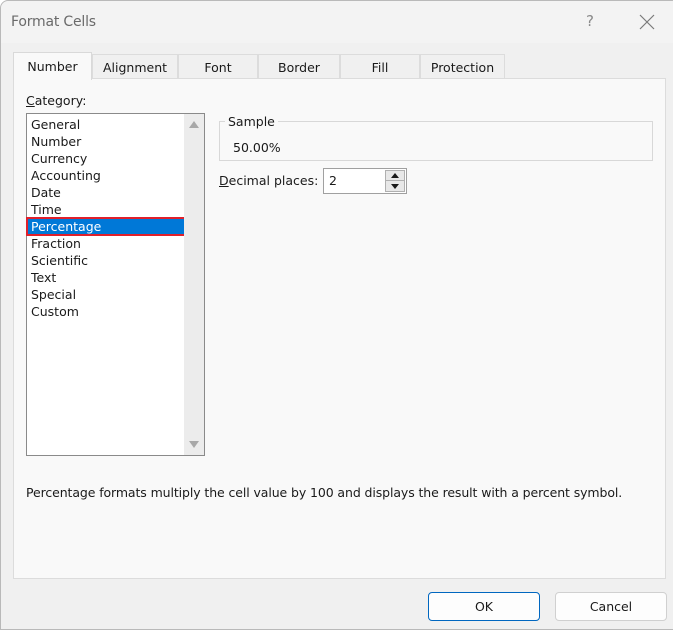 This screenshot has width=673, height=630. Describe the element at coordinates (462, 66) in the screenshot. I see `tab-protection: Protection` at that location.